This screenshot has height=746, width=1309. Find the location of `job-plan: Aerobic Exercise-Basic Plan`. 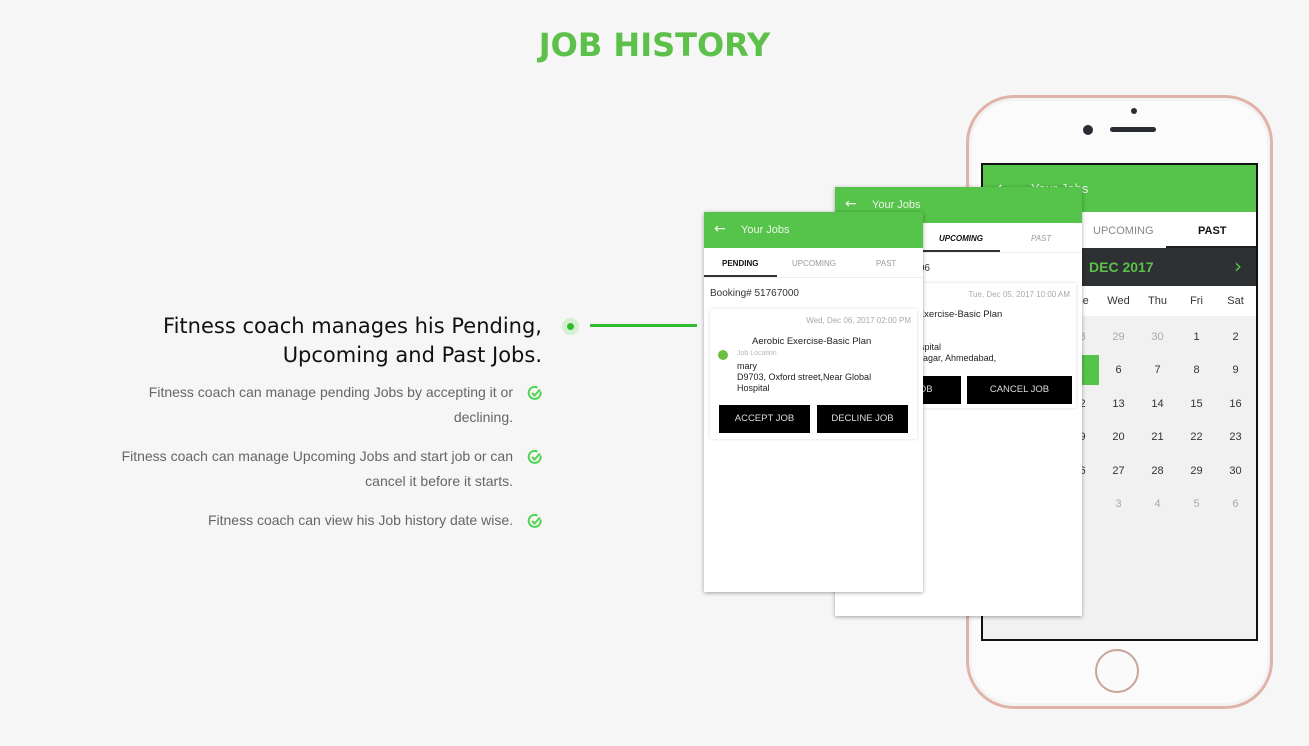

job-plan: Aerobic Exercise-Basic Plan is located at coordinates (812, 341).